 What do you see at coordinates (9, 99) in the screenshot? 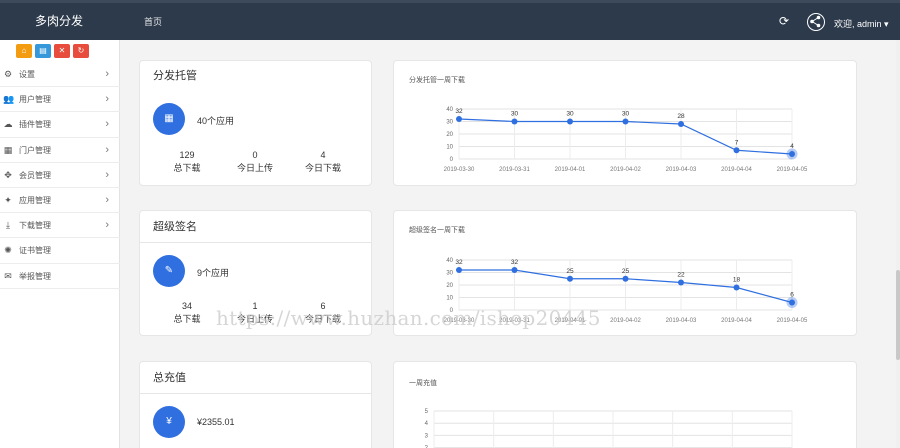
I see `users-icon: 👥` at bounding box center [9, 99].